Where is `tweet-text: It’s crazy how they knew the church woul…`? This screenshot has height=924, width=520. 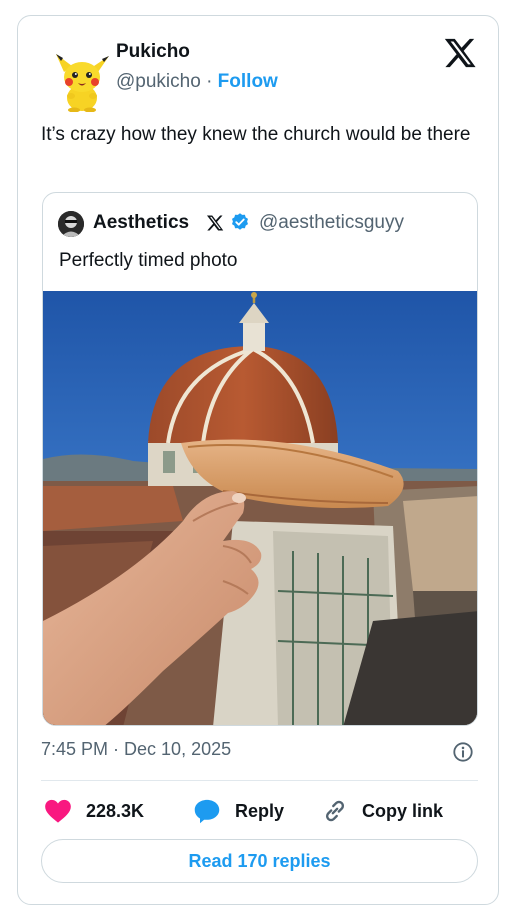 tweet-text: It’s crazy how they knew the church woul… is located at coordinates (256, 134).